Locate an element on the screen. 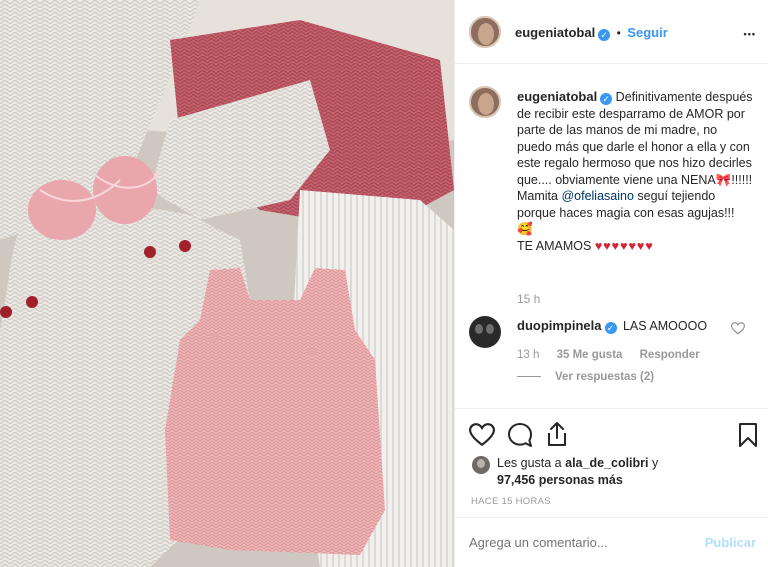 The height and width of the screenshot is (567, 768). comment-meta: 13 h 35 Me gusta Responder is located at coordinates (608, 355).